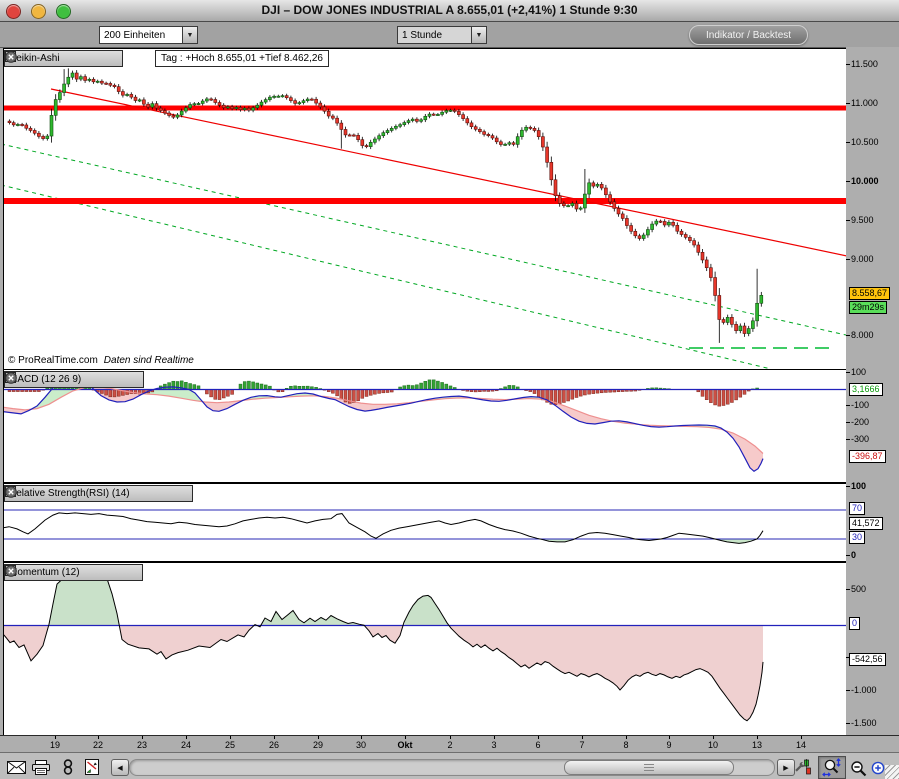  What do you see at coordinates (274, 745) in the screenshot?
I see `time-label: 26` at bounding box center [274, 745].